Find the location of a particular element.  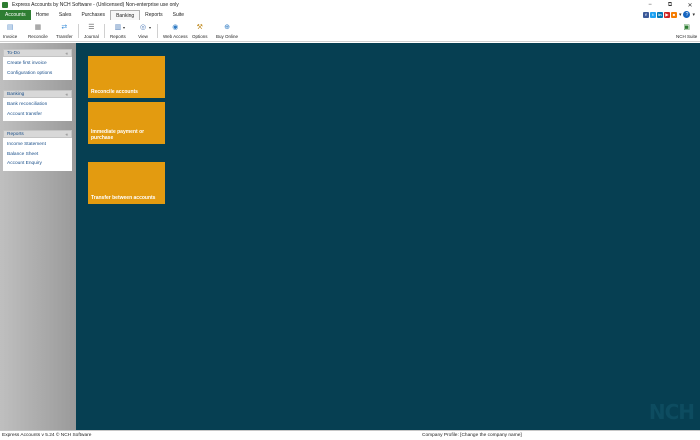

options-icon: ⚒ is located at coordinates (199, 27).